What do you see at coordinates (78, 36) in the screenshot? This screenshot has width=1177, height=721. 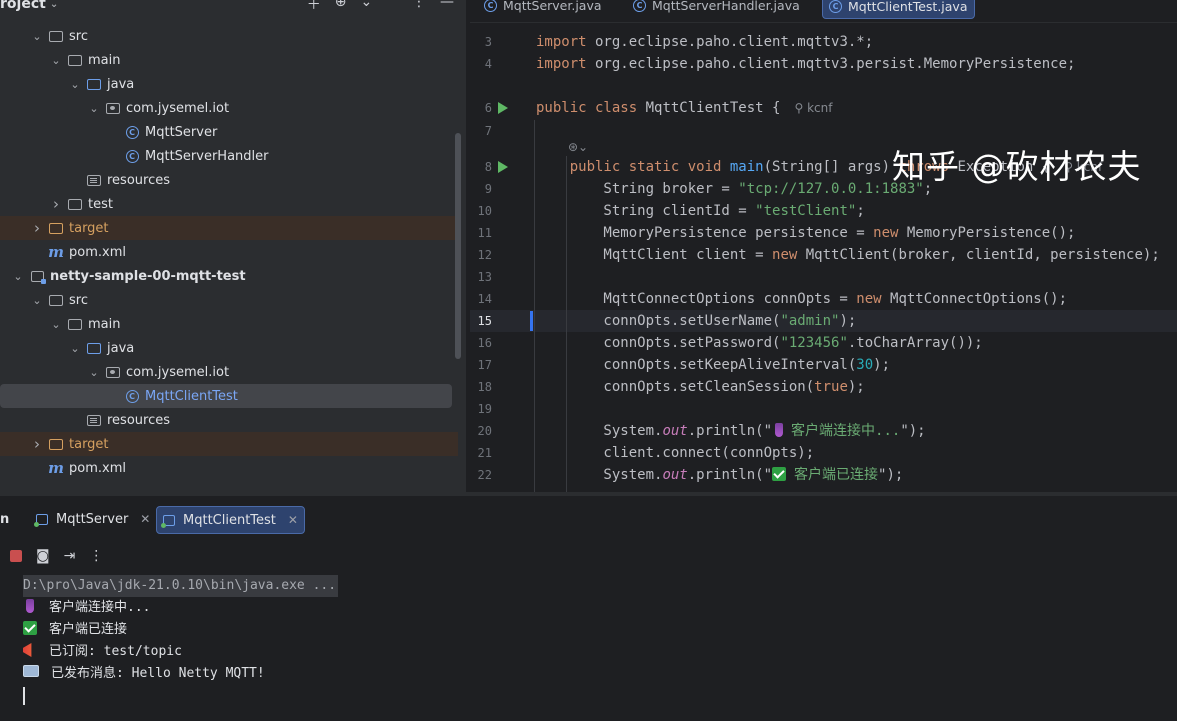 I see `tree-item-label: src` at bounding box center [78, 36].